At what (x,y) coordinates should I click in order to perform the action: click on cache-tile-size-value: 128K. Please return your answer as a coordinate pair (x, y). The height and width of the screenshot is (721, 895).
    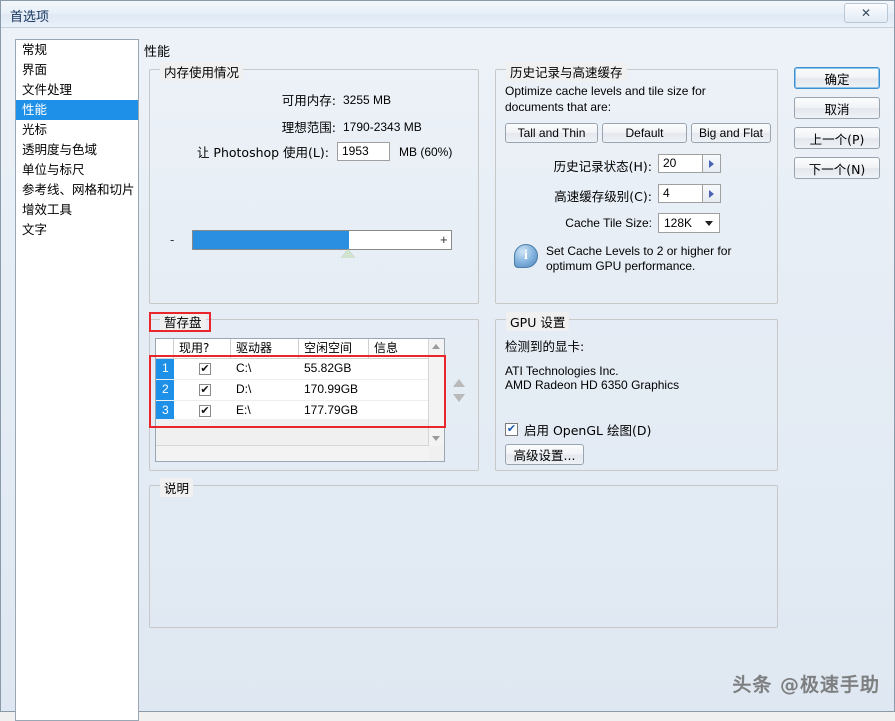
    Looking at the image, I should click on (678, 223).